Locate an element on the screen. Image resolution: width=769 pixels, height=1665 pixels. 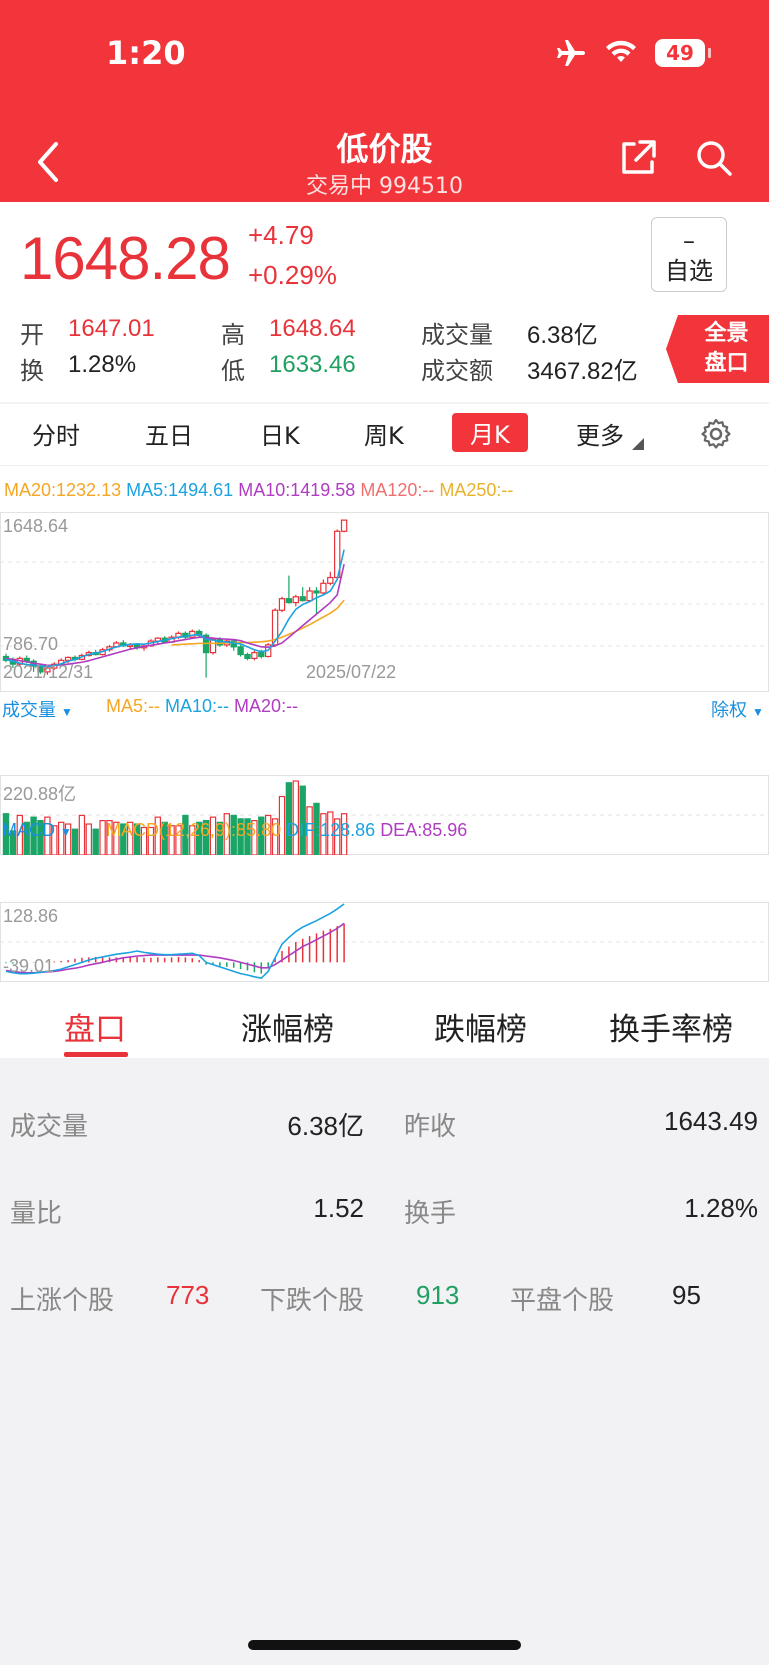
low-label: 低 is located at coordinates (233, 371).